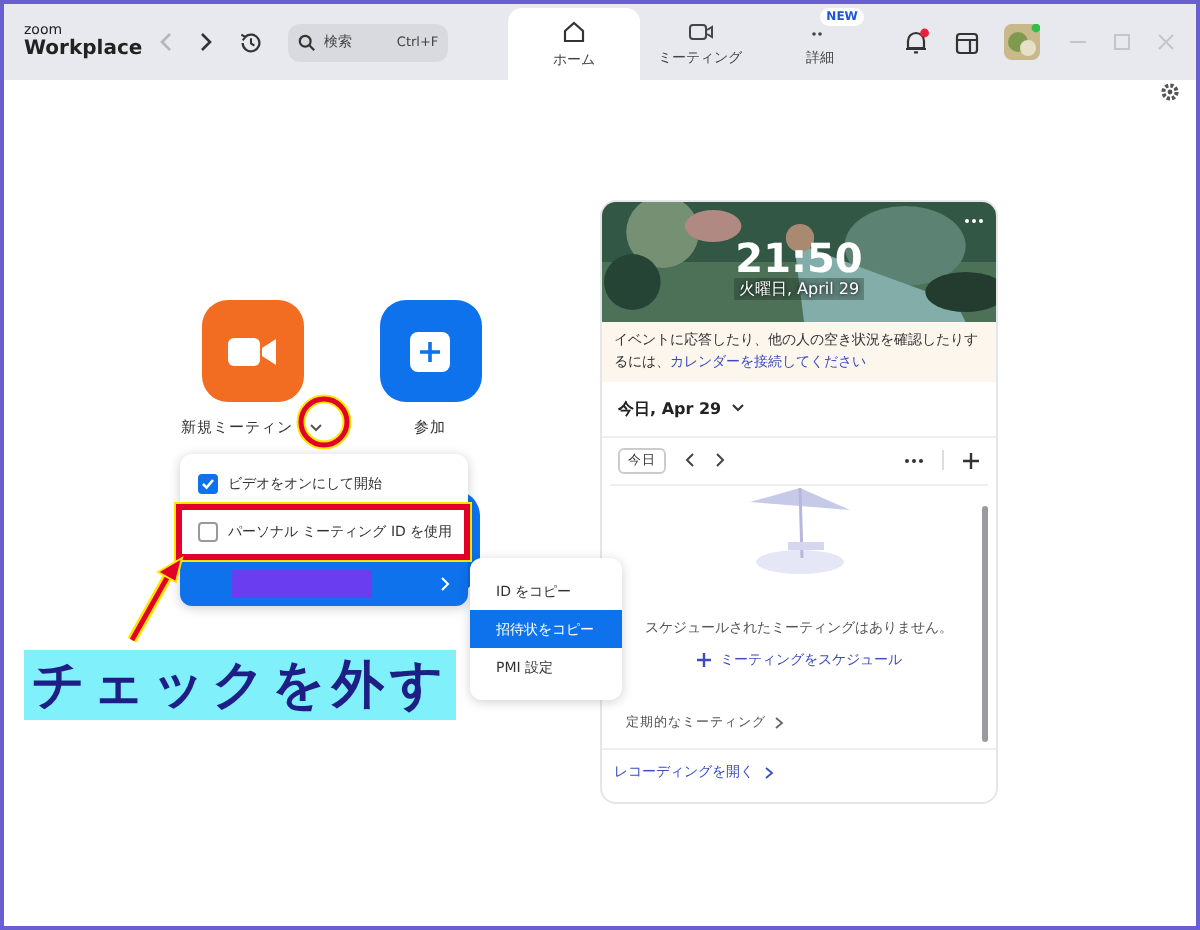  What do you see at coordinates (985, 623) in the screenshot?
I see `scrollbar` at bounding box center [985, 623].